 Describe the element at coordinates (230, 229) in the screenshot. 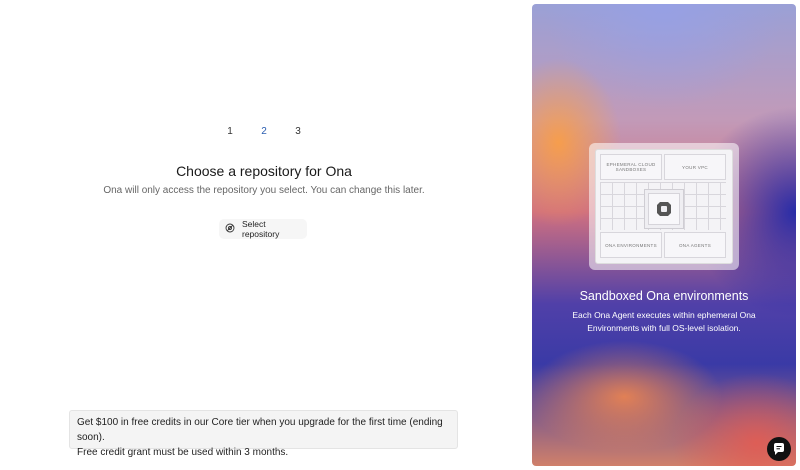

I see `repository-icon` at that location.